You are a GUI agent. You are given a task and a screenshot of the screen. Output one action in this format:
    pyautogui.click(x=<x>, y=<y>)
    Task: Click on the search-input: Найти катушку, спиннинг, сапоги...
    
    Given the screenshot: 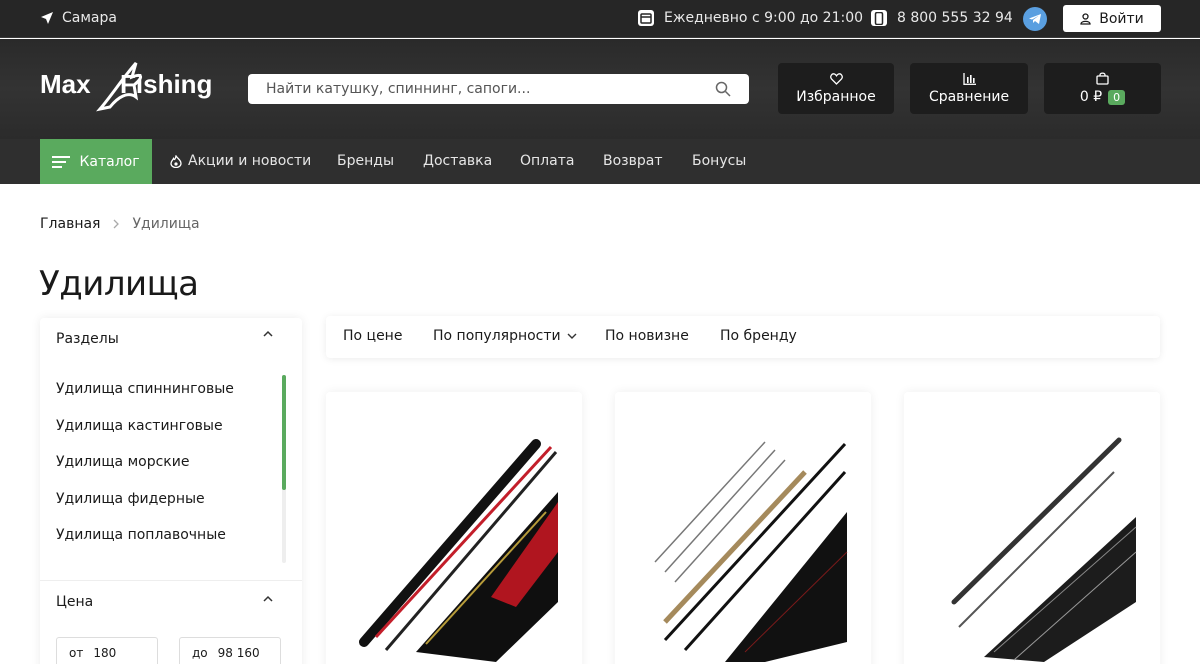 What is the action you would take?
    pyautogui.click(x=498, y=89)
    